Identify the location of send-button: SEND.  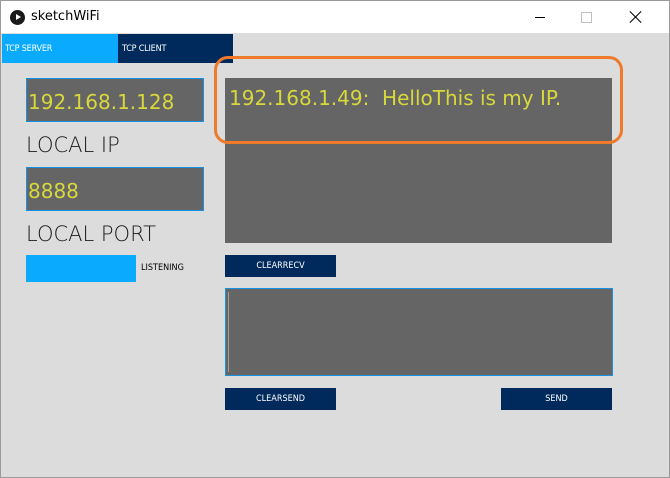
(556, 399).